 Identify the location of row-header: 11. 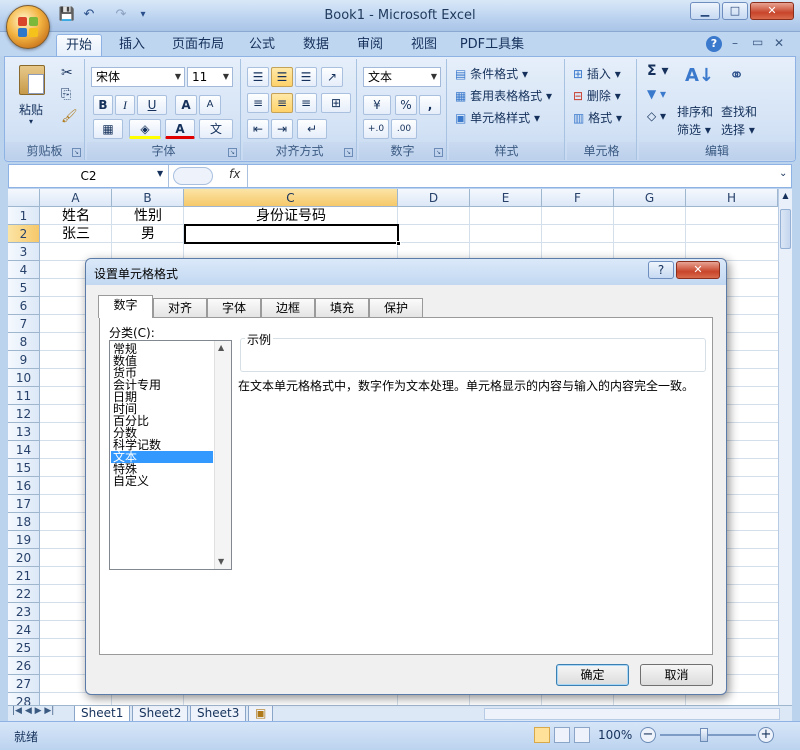
(24, 396).